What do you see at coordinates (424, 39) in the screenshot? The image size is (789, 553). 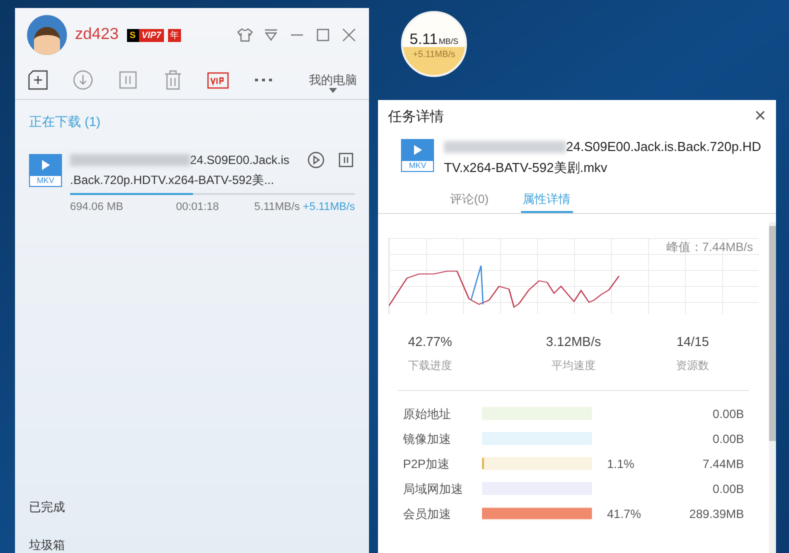 I see `speed-value: 5.11` at bounding box center [424, 39].